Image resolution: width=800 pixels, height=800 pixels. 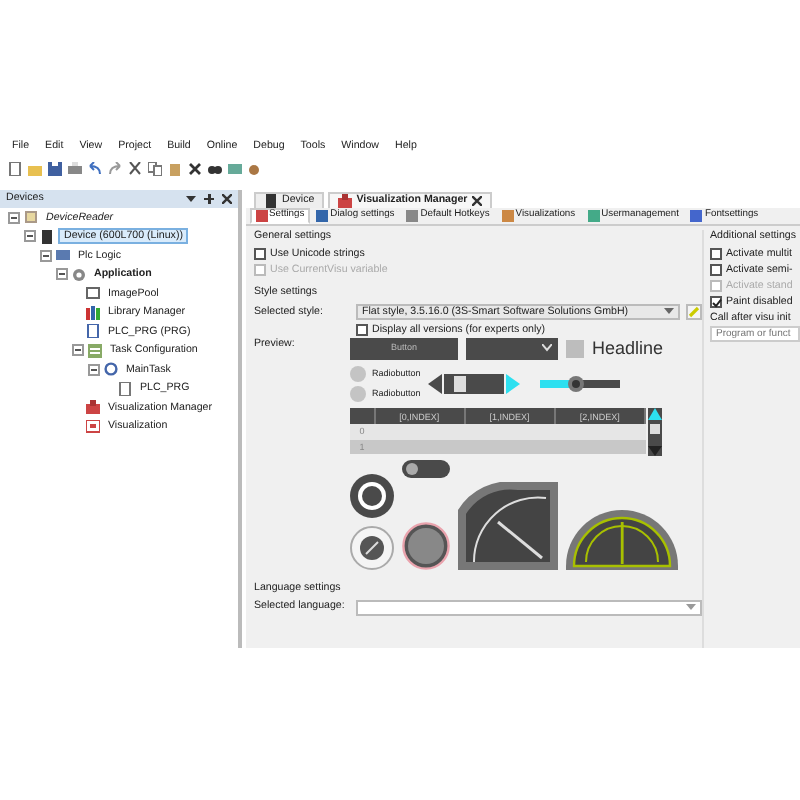 I want to click on spin-control-drawing, so click(x=474, y=383).